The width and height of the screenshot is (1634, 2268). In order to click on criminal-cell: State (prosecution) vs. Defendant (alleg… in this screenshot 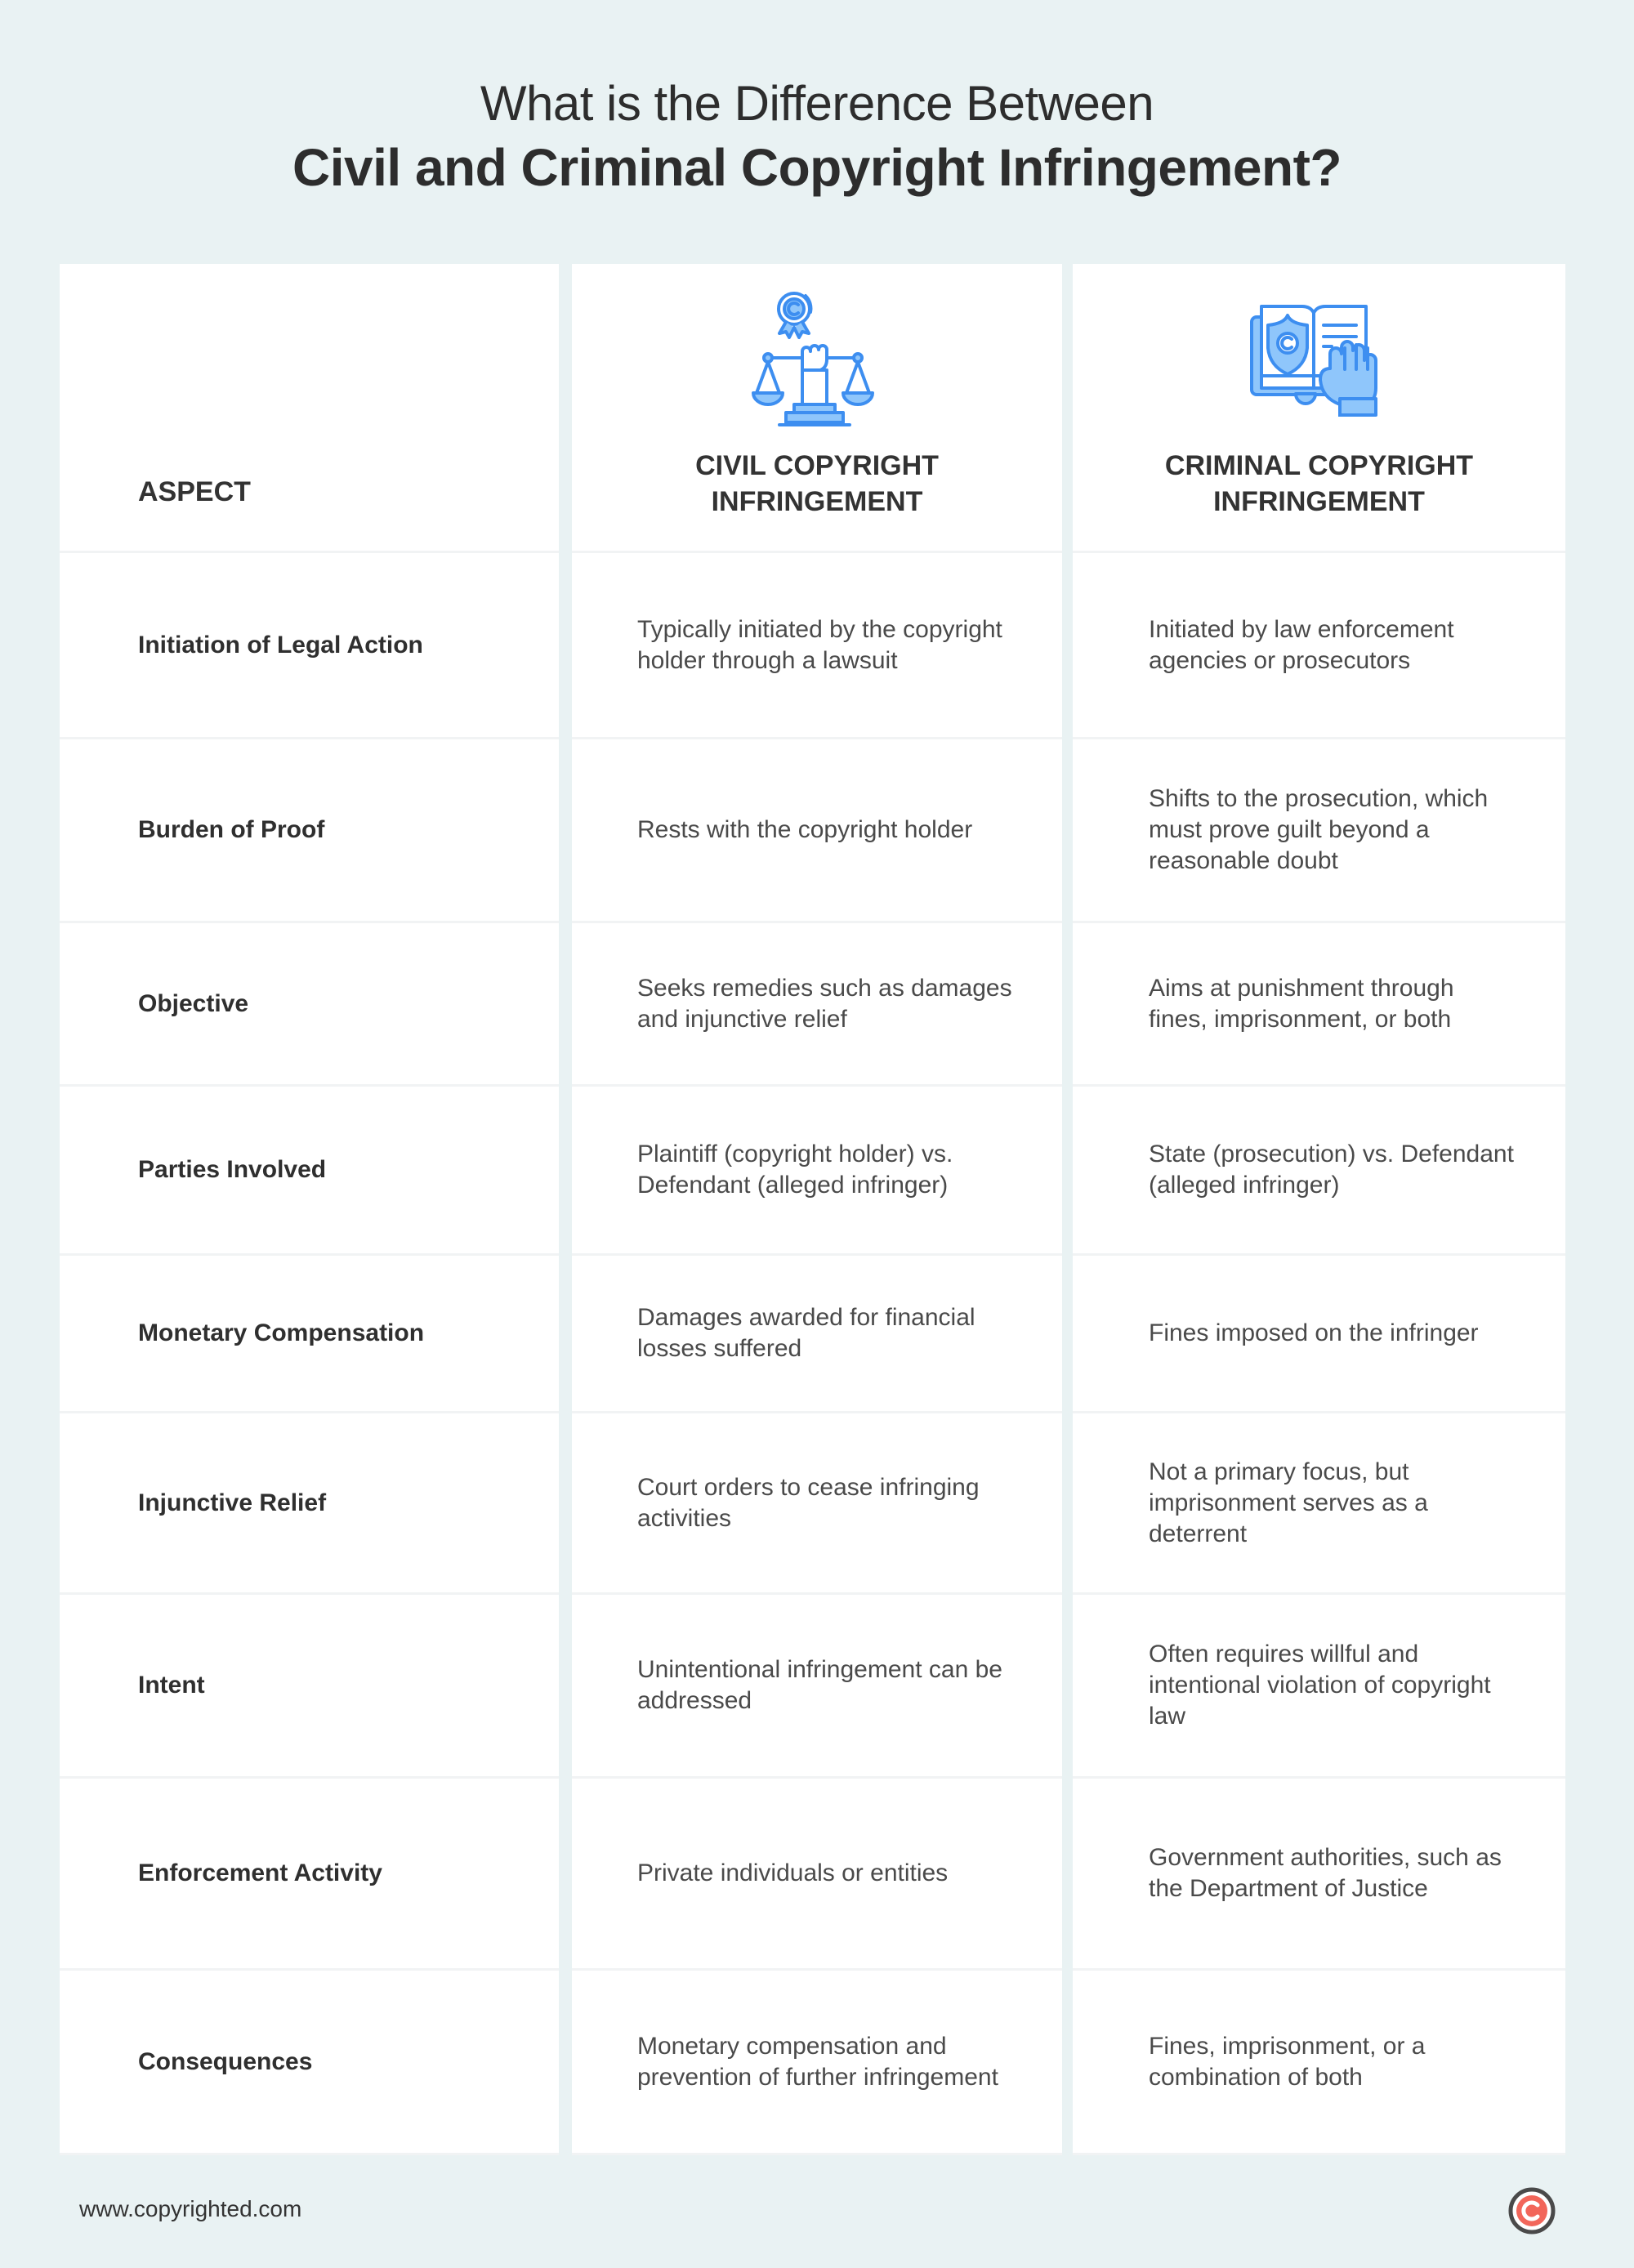, I will do `click(1319, 1171)`.